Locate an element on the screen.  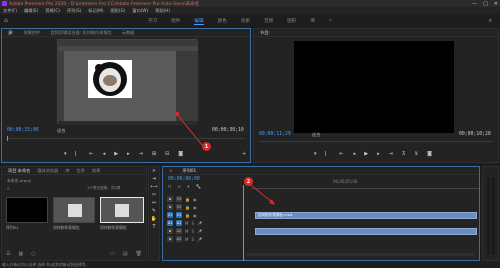
hand-tool-icon: ✋ is located at coordinates (154, 219).